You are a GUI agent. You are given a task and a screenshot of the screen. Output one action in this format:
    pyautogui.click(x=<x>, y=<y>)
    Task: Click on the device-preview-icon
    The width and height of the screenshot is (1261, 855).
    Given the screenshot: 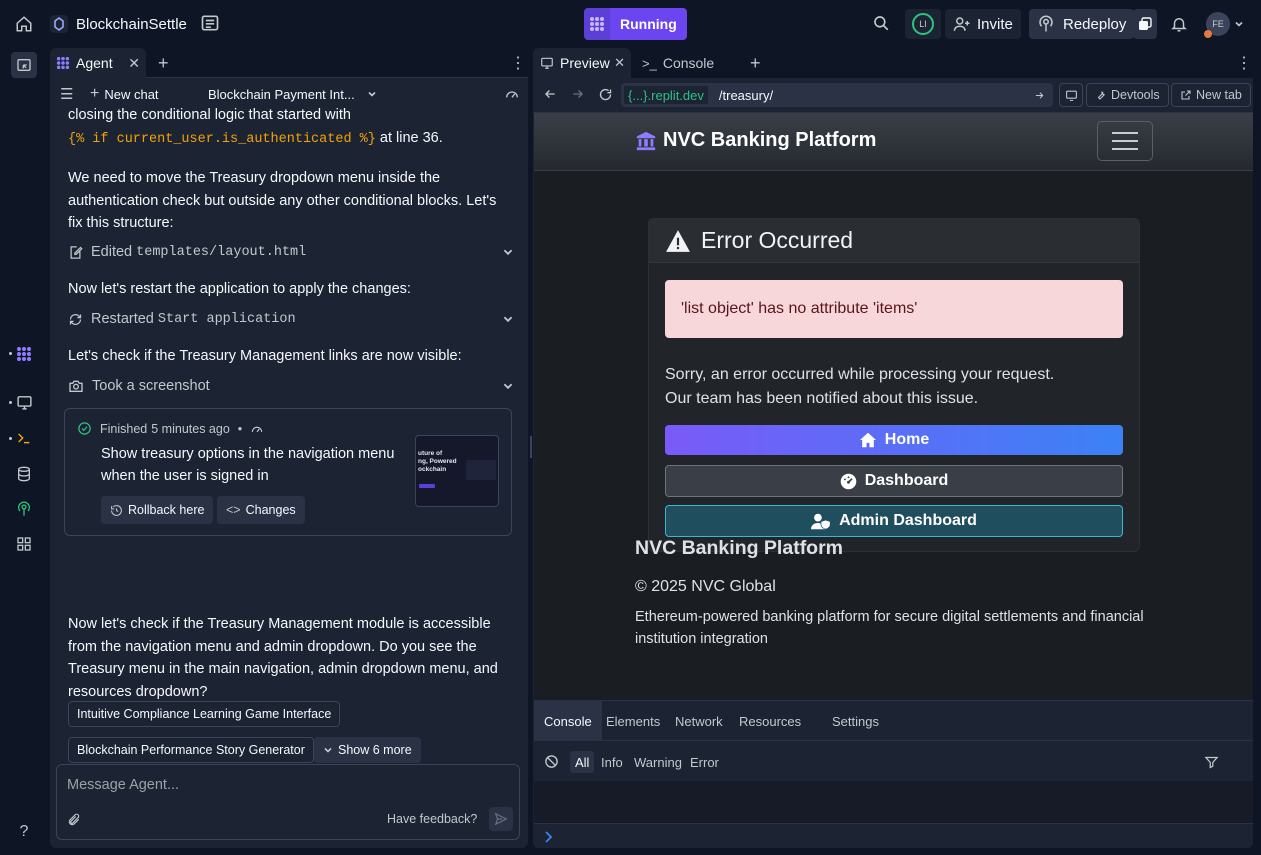 What is the action you would take?
    pyautogui.click(x=1071, y=95)
    